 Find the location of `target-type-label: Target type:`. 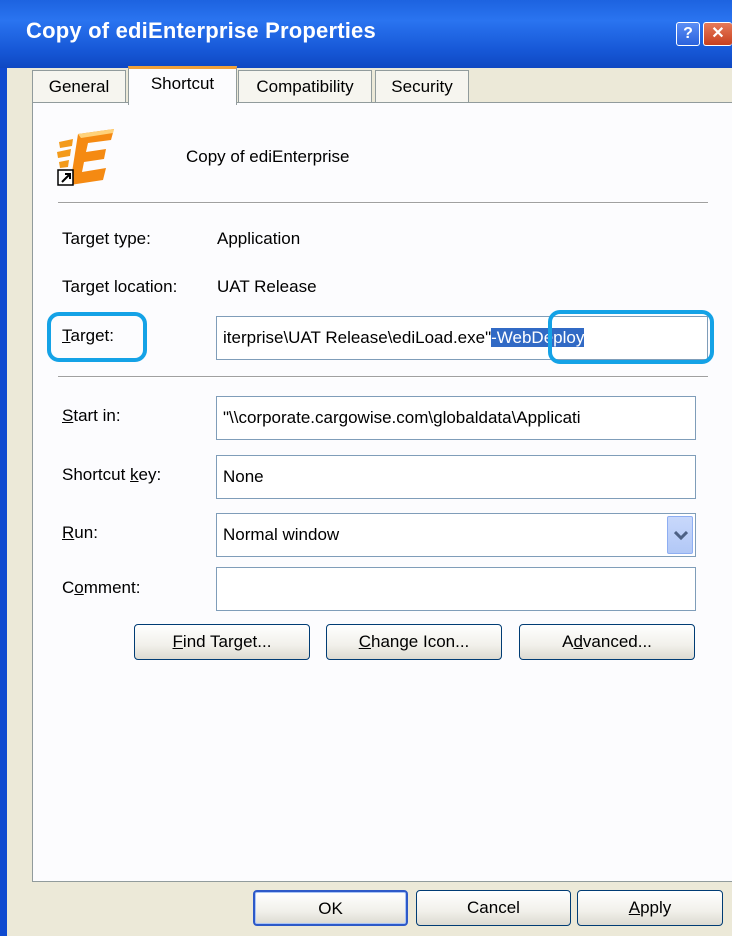

target-type-label: Target type: is located at coordinates (106, 238).